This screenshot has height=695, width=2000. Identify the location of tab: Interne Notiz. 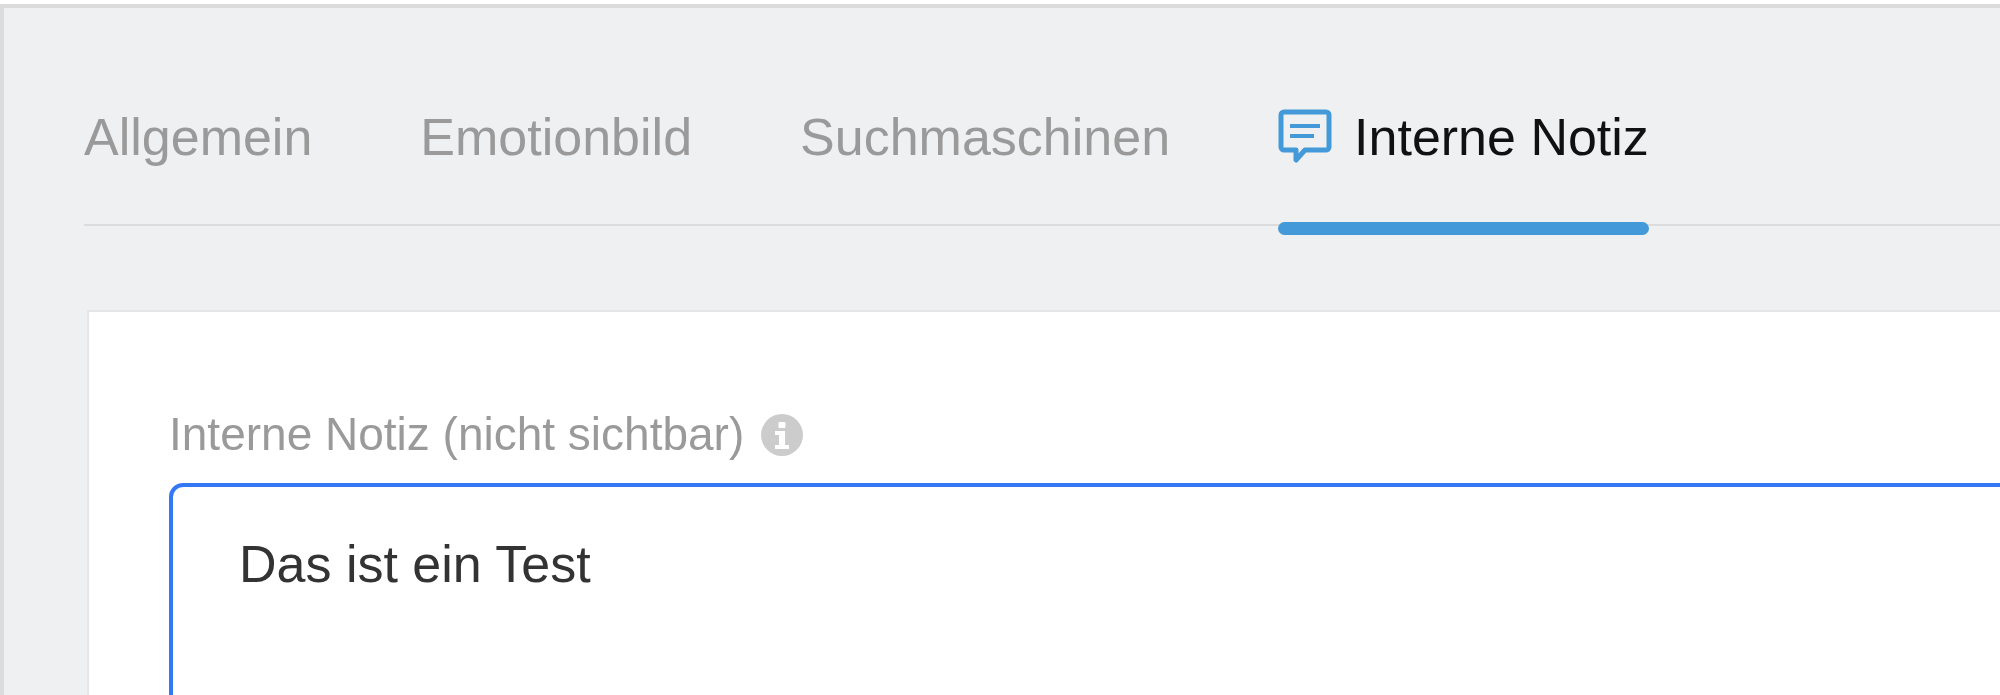
(1463, 171).